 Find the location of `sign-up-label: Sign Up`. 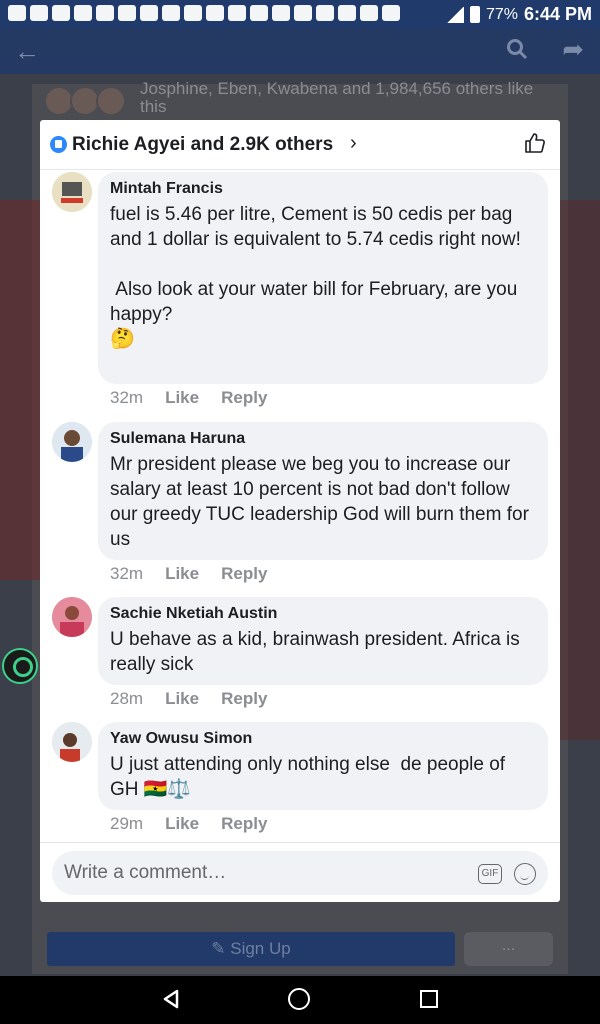

sign-up-label: Sign Up is located at coordinates (260, 948).